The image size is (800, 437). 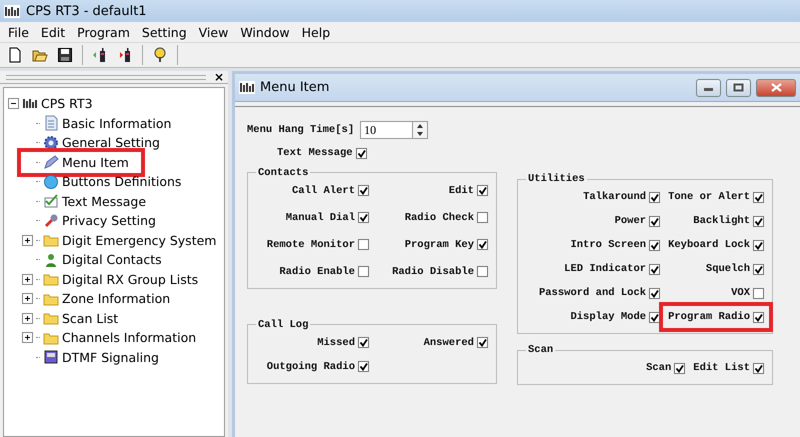 I want to click on checkbox-label: Talkaround, so click(x=614, y=197).